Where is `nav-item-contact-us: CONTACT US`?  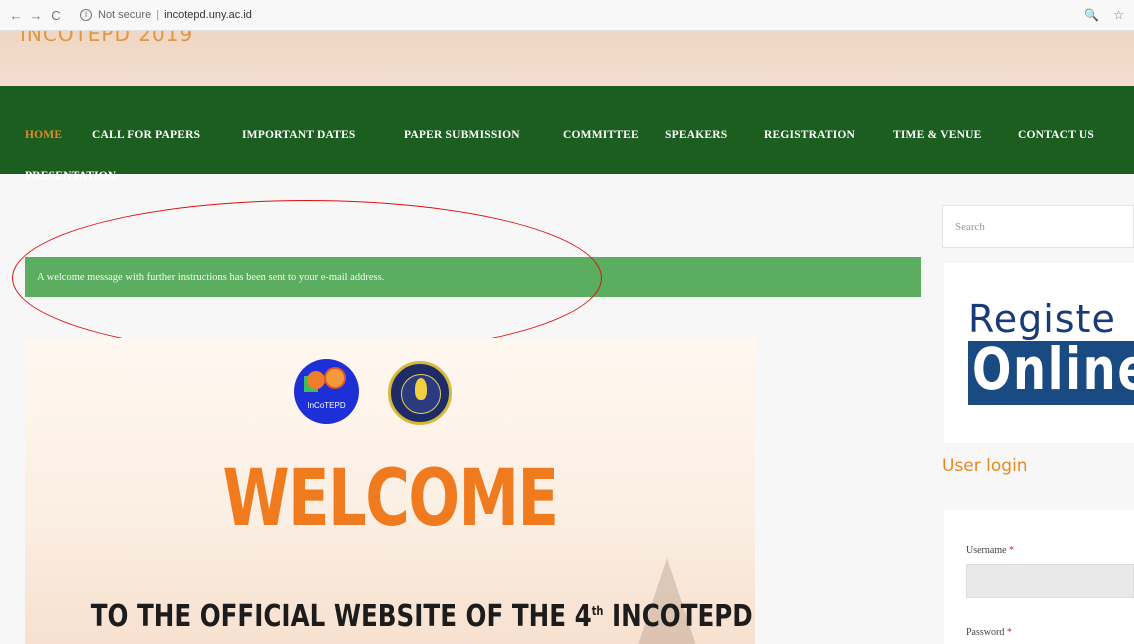
nav-item-contact-us: CONTACT US is located at coordinates (1056, 135).